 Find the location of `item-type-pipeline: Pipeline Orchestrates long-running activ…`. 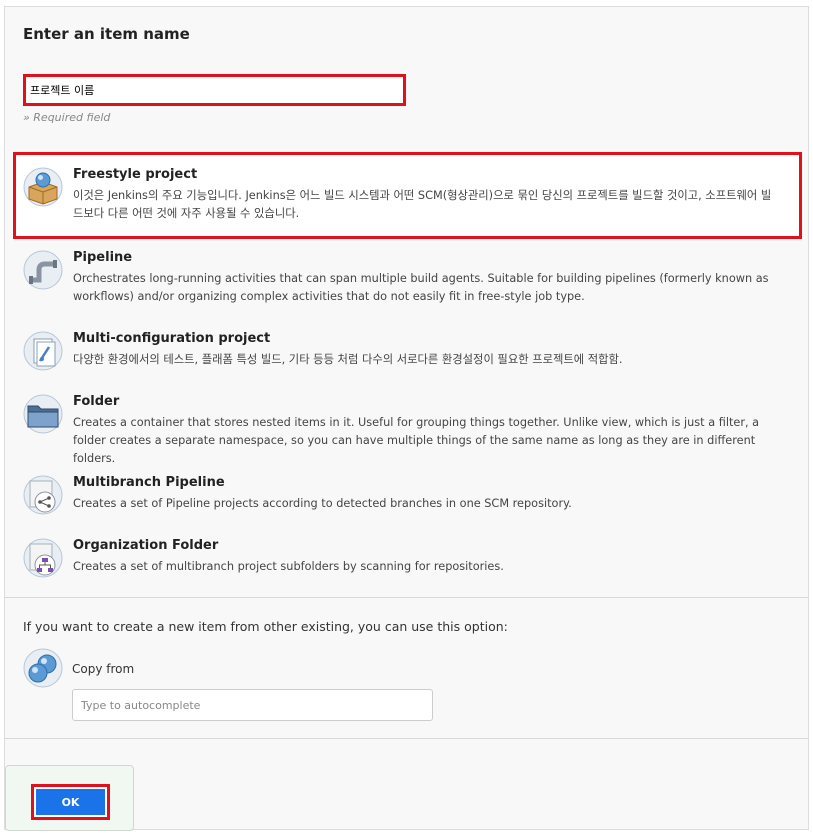

item-type-pipeline: Pipeline Orchestrates long-running activ… is located at coordinates (403, 280).